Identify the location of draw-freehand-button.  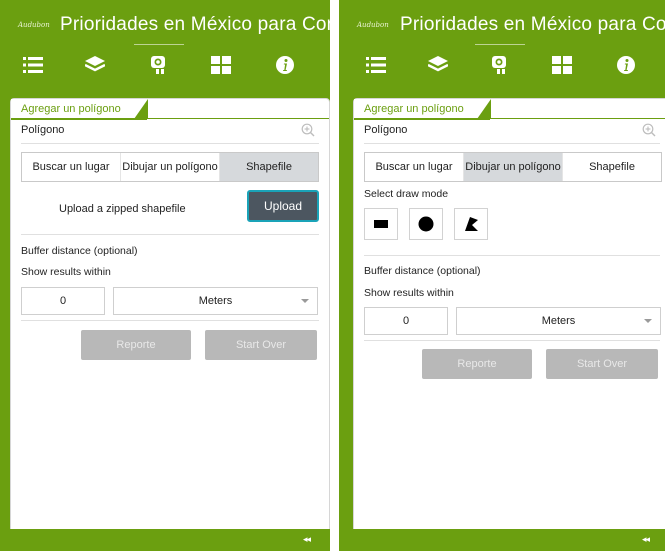
(471, 224).